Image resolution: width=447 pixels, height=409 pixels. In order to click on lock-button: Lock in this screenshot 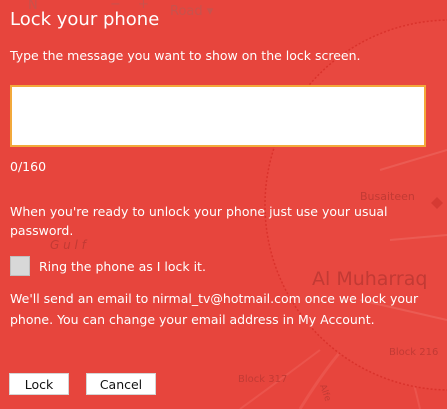, I will do `click(39, 384)`.